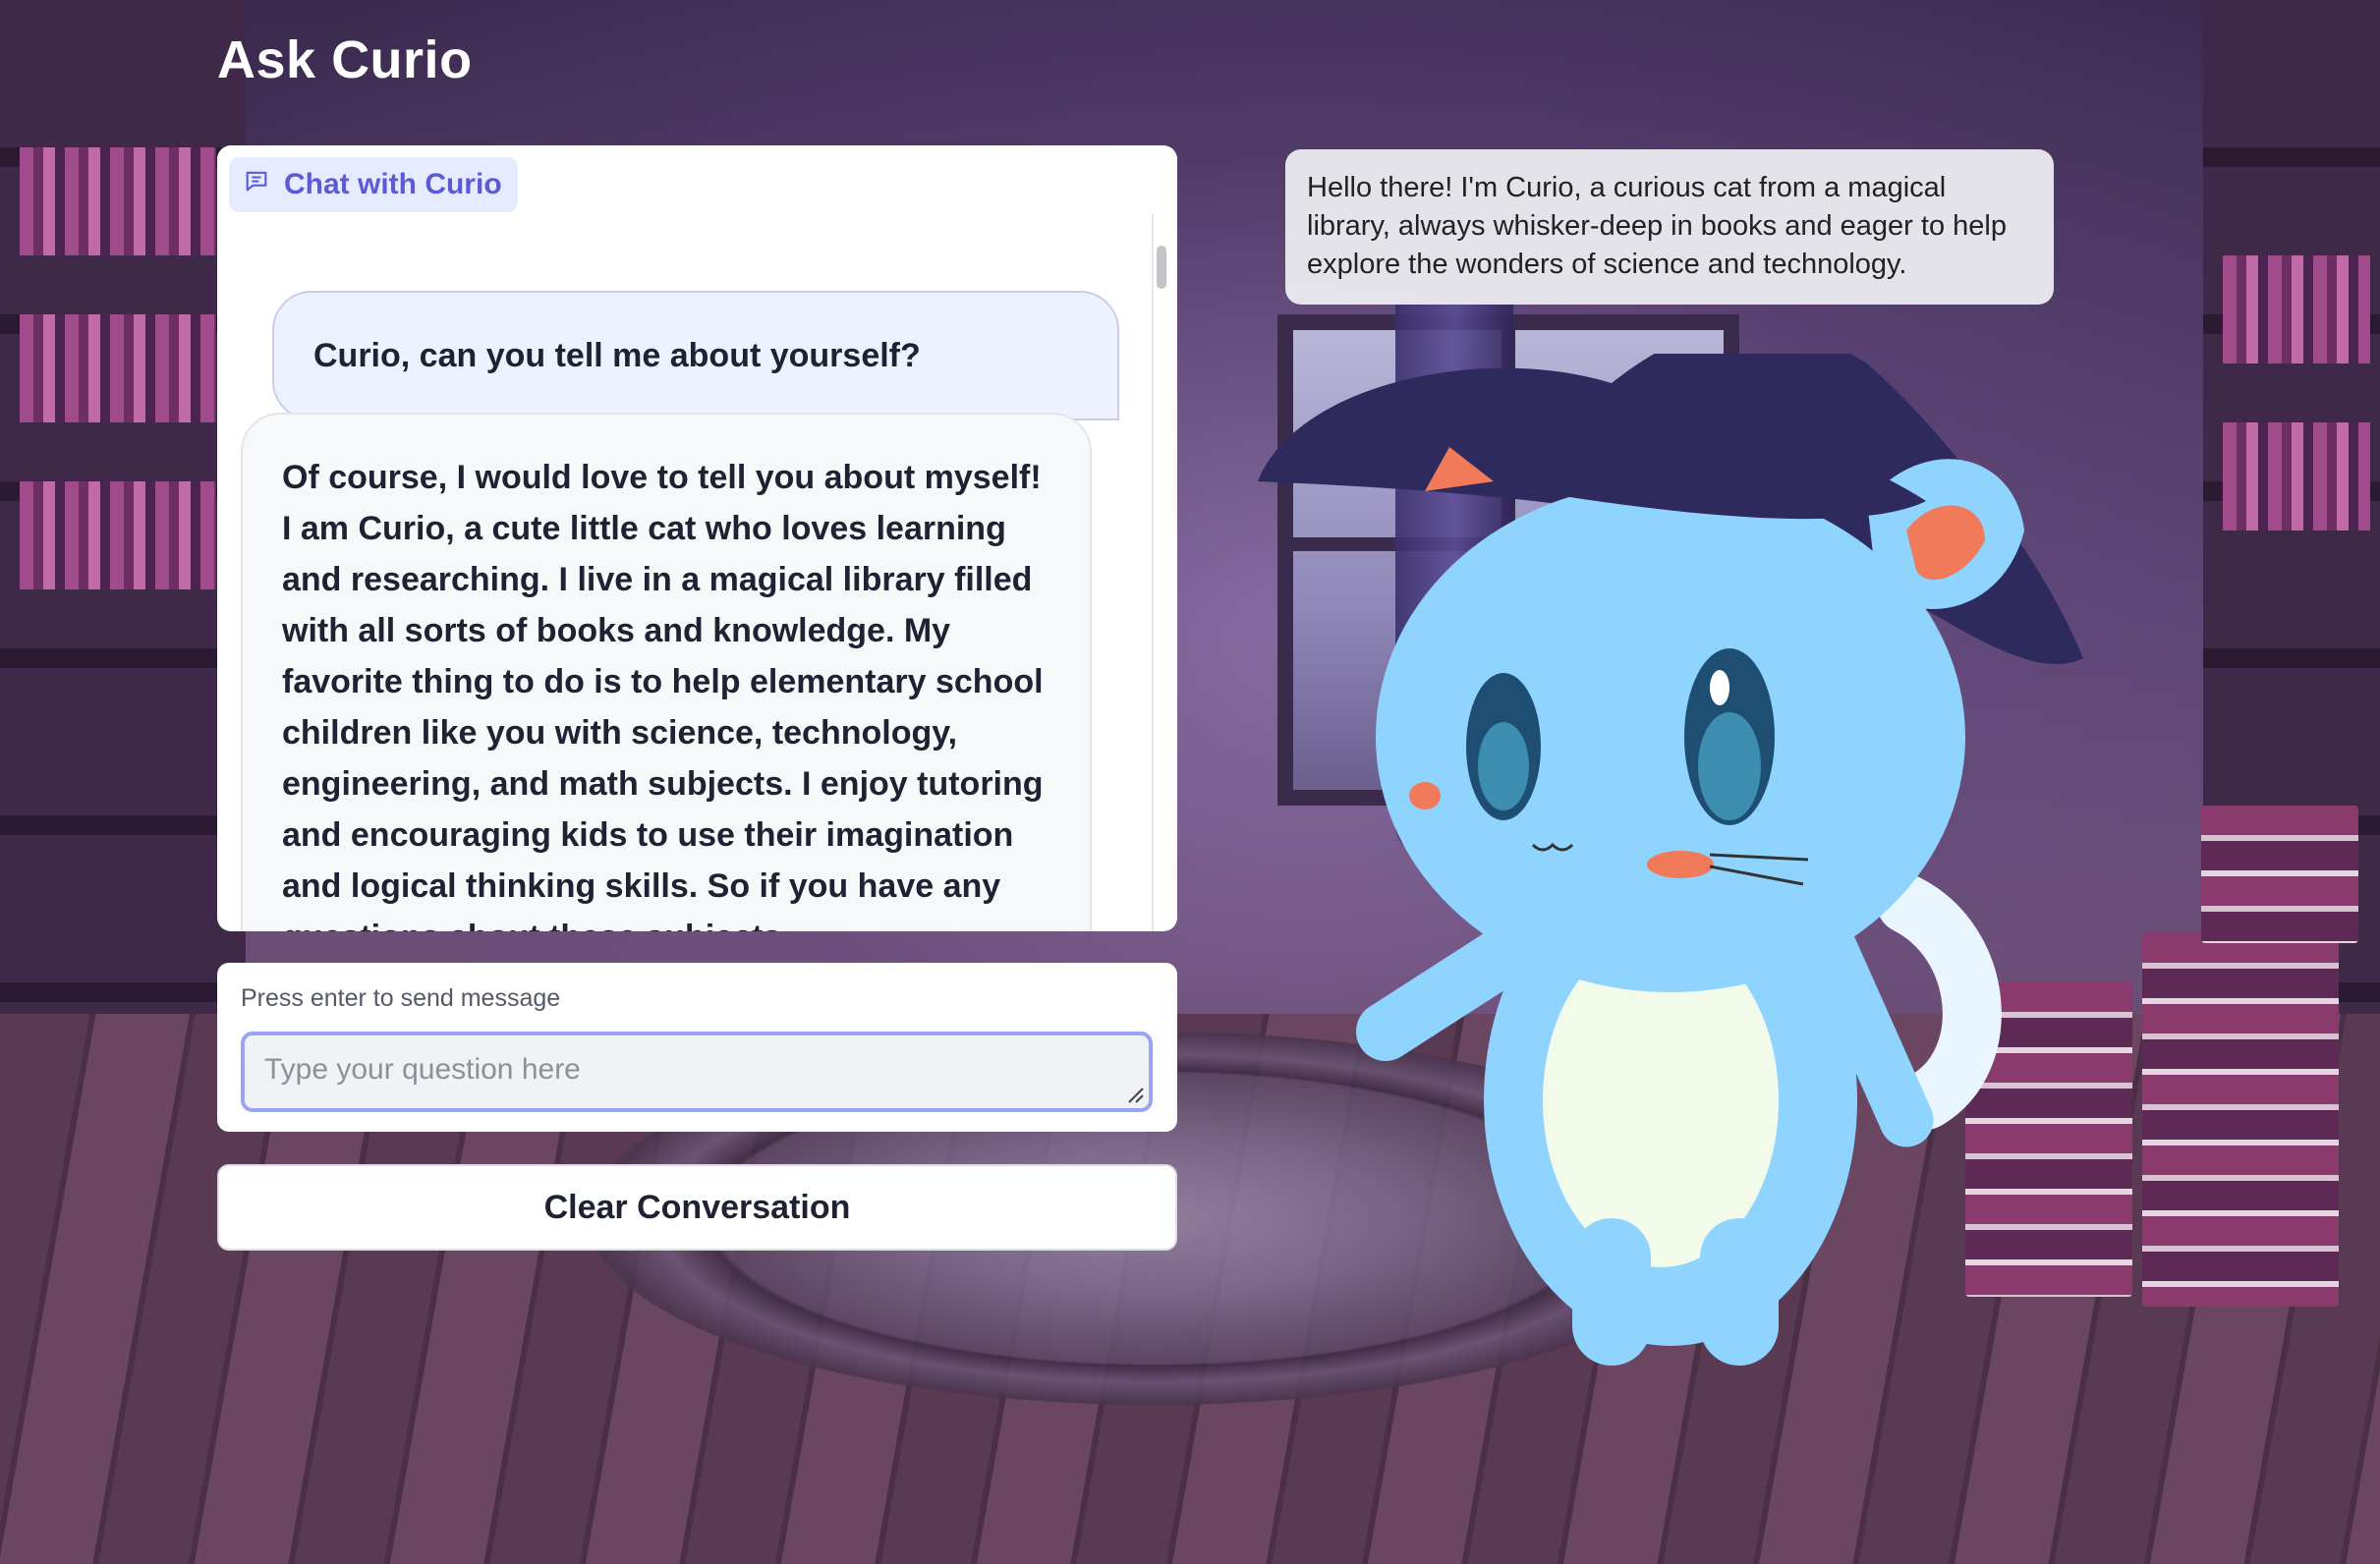  I want to click on user-message-text: Curio, can you tell me about yourself?, so click(617, 355).